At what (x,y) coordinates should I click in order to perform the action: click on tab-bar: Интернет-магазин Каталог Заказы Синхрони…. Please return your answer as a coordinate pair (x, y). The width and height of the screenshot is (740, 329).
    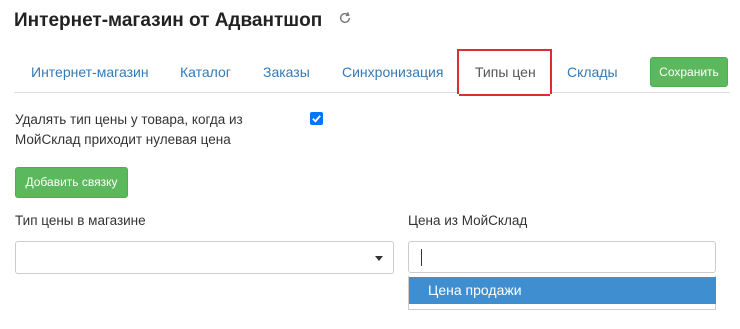
    Looking at the image, I should click on (372, 72).